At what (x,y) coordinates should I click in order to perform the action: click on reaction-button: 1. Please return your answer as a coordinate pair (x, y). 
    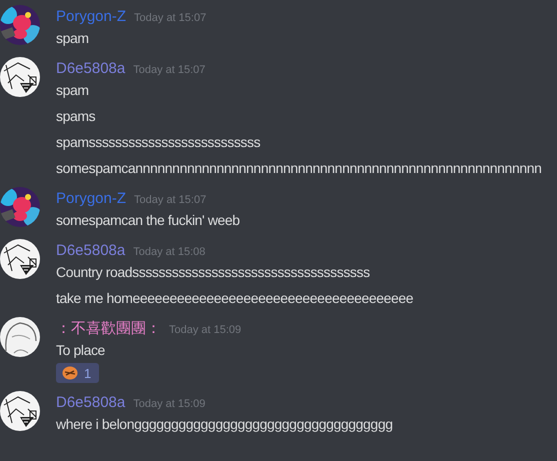
    Looking at the image, I should click on (78, 373).